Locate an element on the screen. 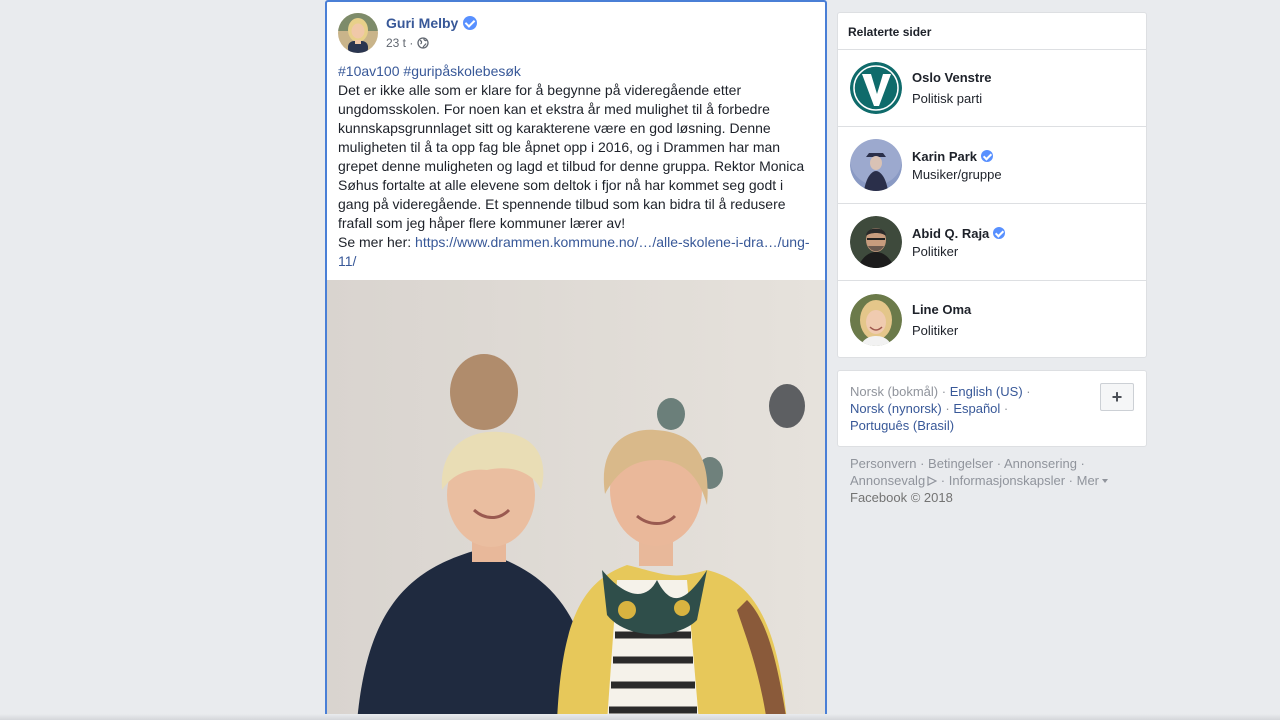  related-page-category: Politisk parti is located at coordinates (947, 98).